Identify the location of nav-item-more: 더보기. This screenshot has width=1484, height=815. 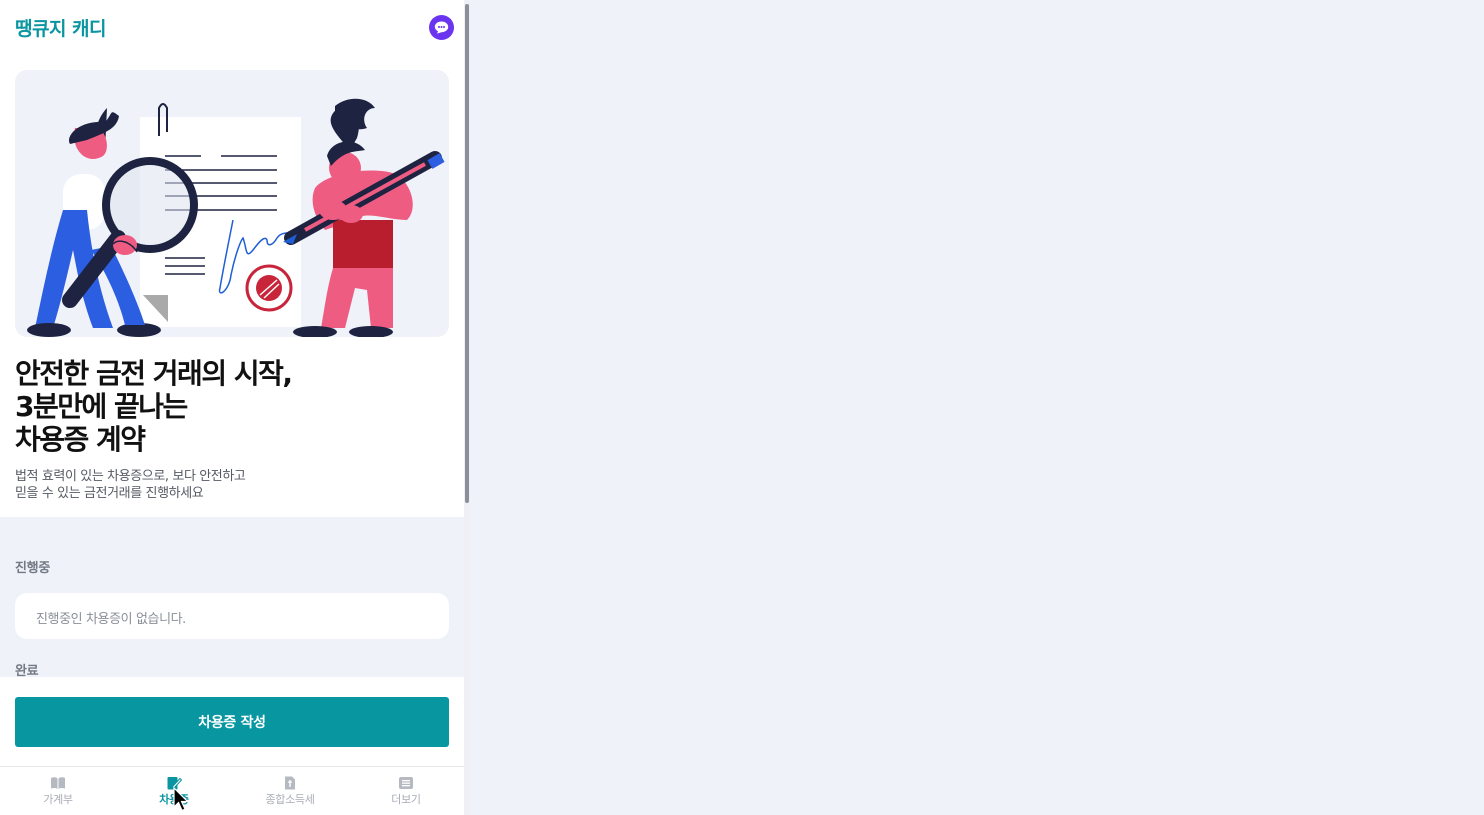
(406, 791).